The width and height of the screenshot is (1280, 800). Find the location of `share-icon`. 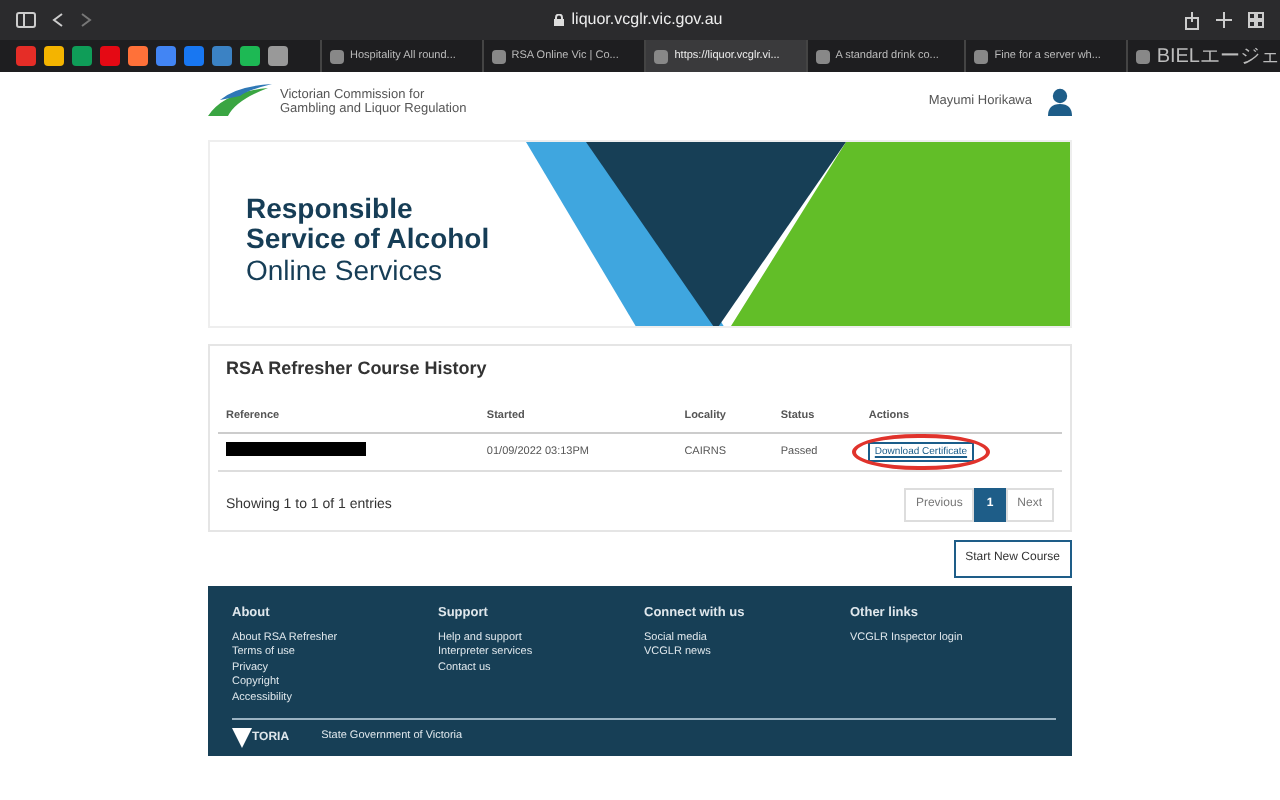

share-icon is located at coordinates (1192, 20).